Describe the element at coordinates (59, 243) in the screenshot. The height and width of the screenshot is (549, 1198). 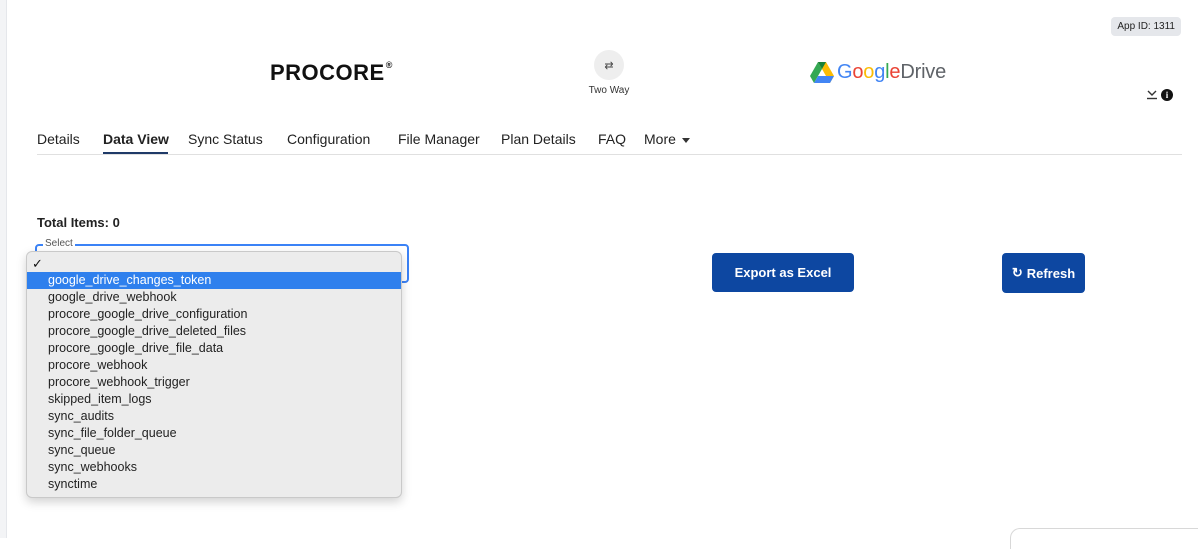
I see `select-label: Select` at that location.